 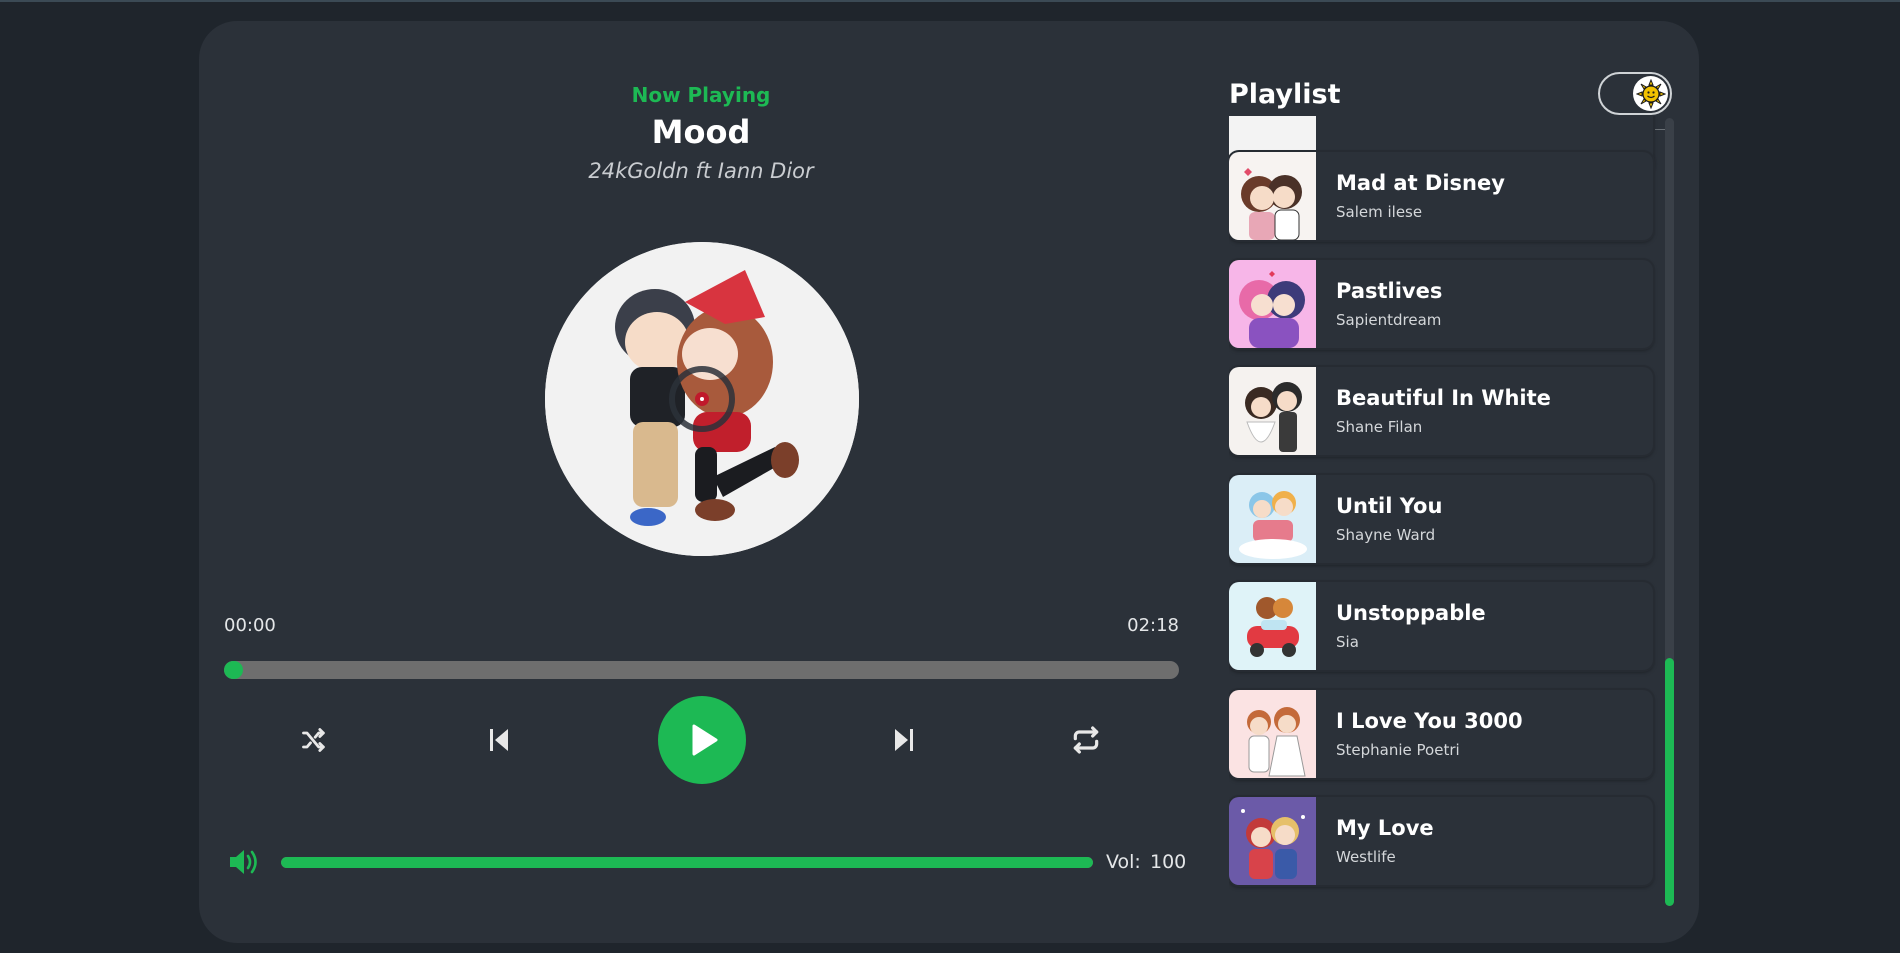 I want to click on sun-icon, so click(x=1650, y=93).